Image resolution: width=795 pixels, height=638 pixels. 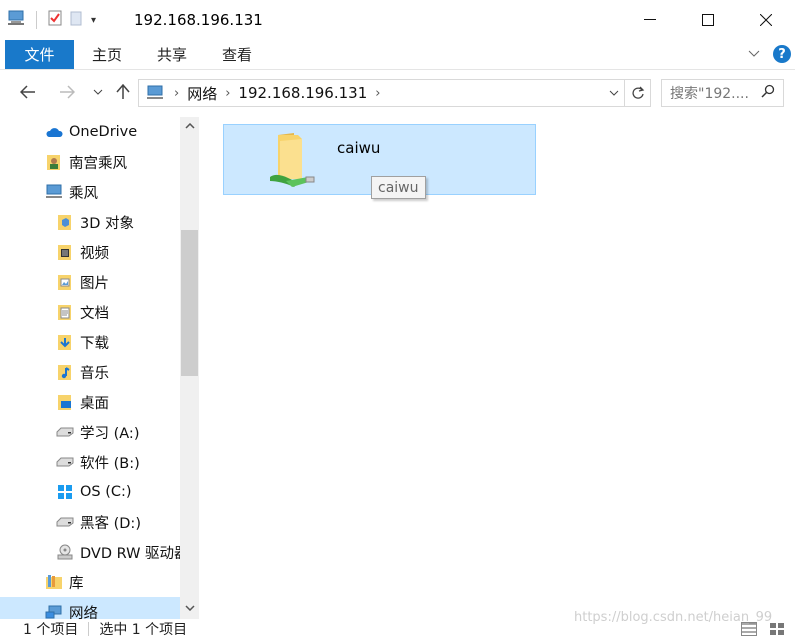 I want to click on folder-tooltip: caiwu, so click(x=398, y=187).